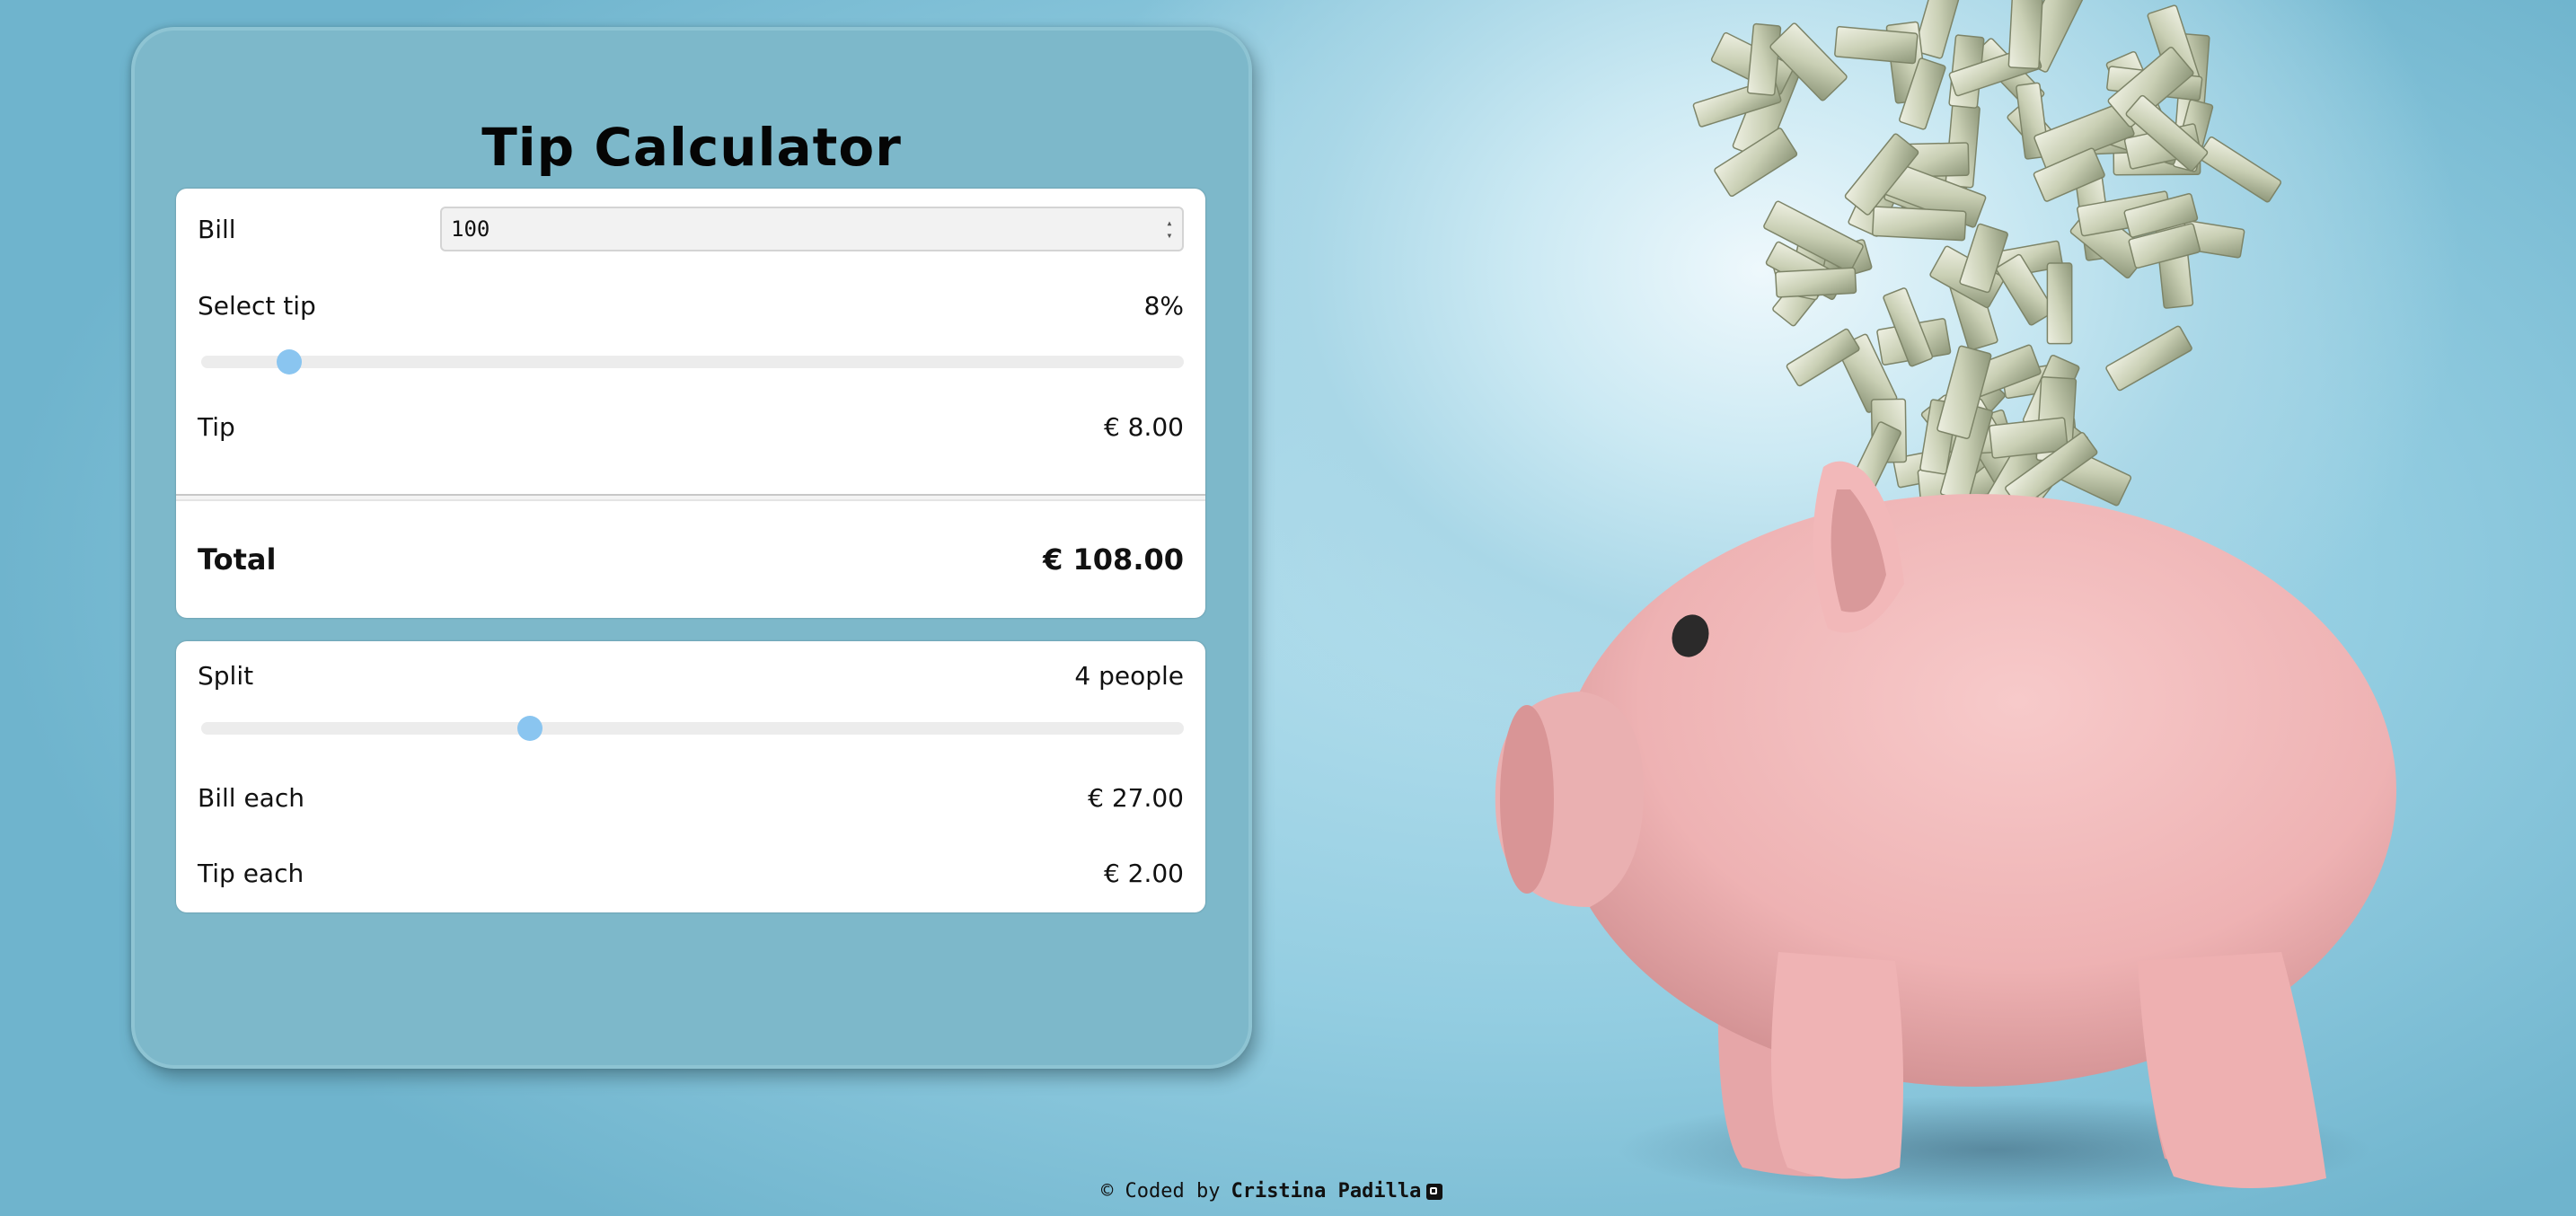  Describe the element at coordinates (237, 559) in the screenshot. I see `total-label: Total` at that location.